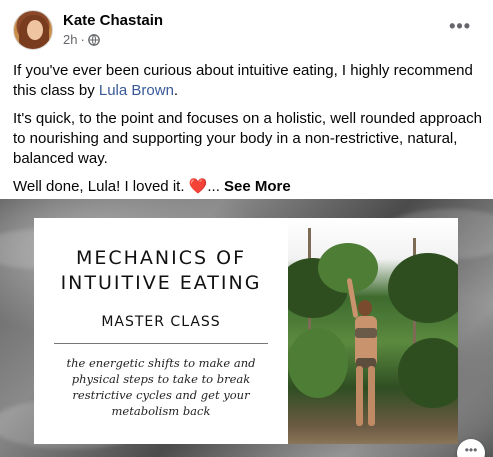 The image size is (493, 457). Describe the element at coordinates (365, 308) in the screenshot. I see `person-head` at that location.